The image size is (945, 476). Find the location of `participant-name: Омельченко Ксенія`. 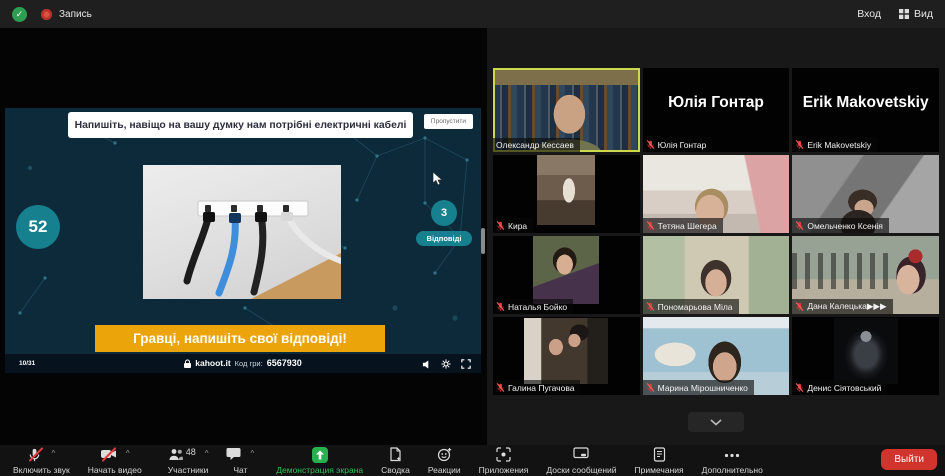

participant-name: Омельченко Ксенія is located at coordinates (840, 225).